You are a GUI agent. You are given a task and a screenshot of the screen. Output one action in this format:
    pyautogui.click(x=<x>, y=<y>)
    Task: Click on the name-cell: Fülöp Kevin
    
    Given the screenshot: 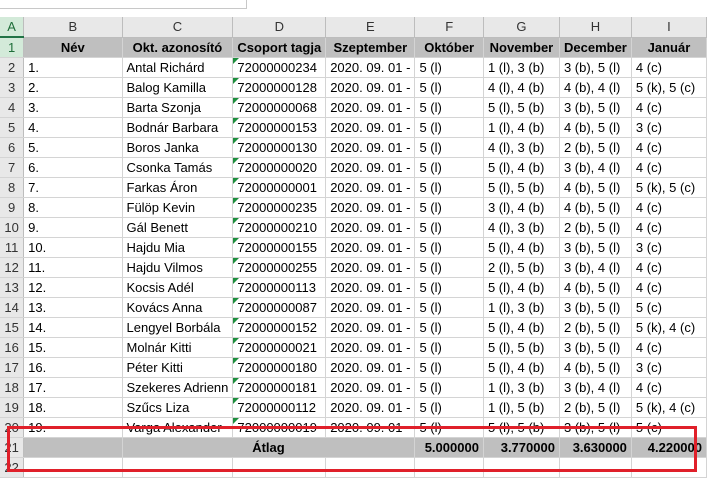 What is the action you would take?
    pyautogui.click(x=178, y=207)
    